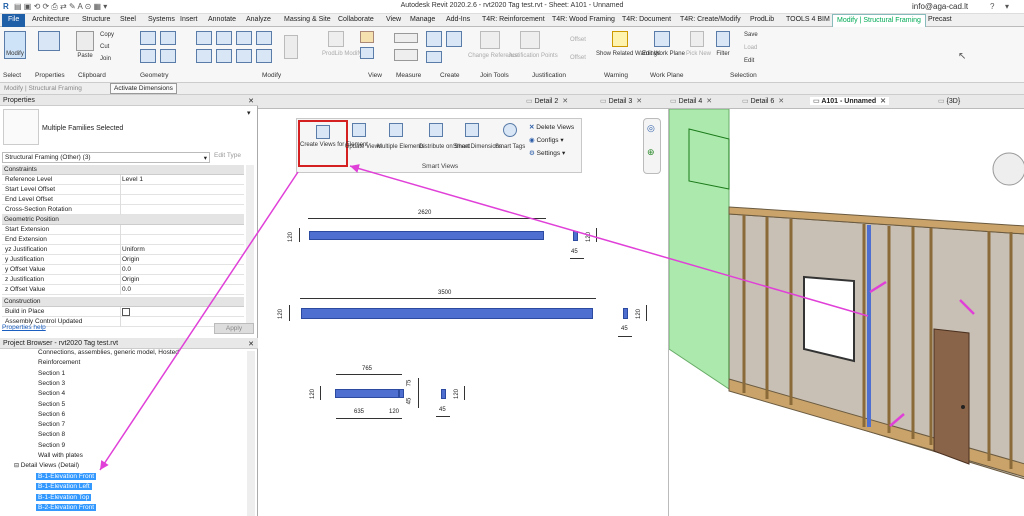 The width and height of the screenshot is (1024, 516). Describe the element at coordinates (123, 220) in the screenshot. I see `category-geometric-position: Geometric Position` at that location.